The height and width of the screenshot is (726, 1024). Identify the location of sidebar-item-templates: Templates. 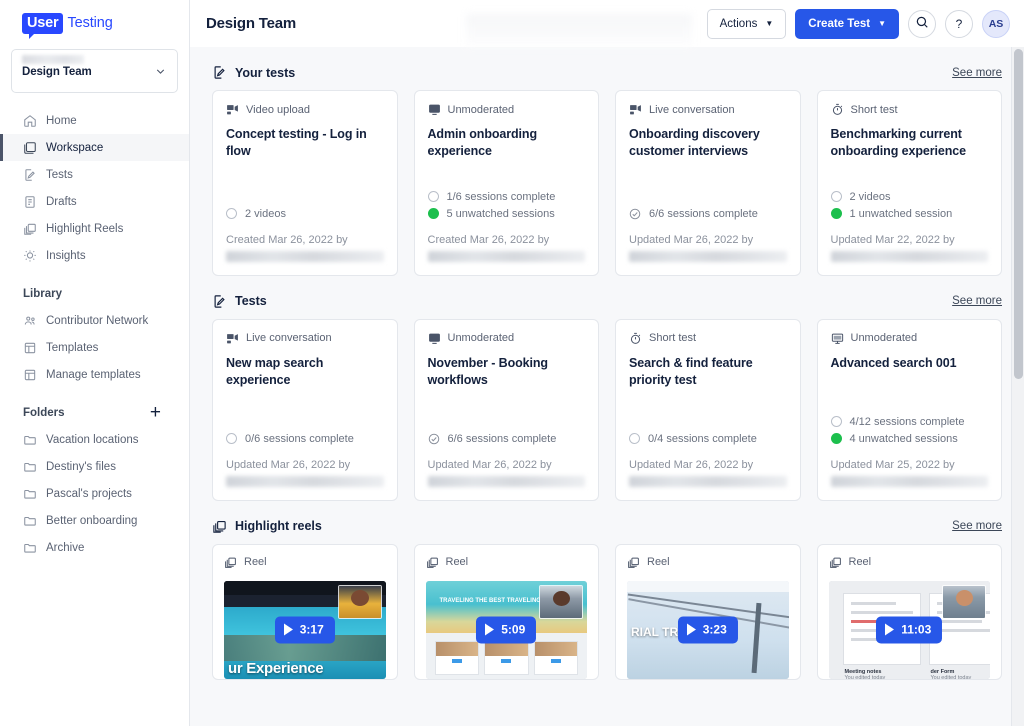
(94, 347).